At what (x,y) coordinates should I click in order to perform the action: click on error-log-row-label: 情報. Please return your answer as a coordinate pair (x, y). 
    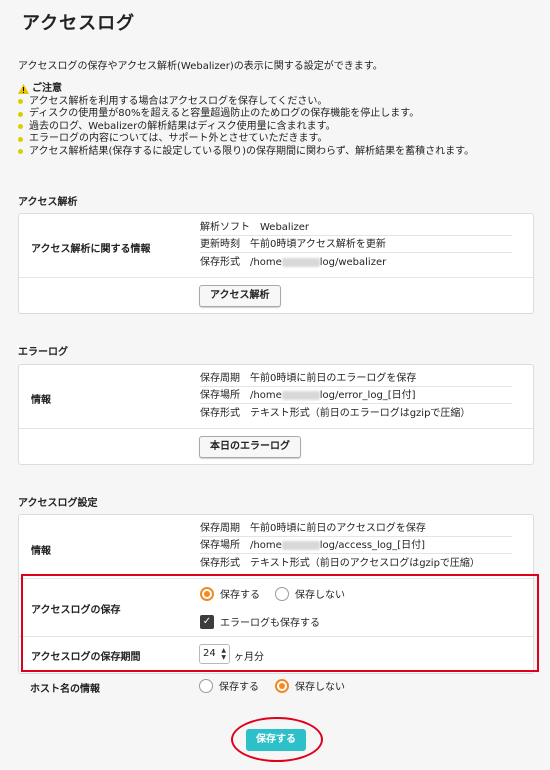
    Looking at the image, I should click on (41, 400).